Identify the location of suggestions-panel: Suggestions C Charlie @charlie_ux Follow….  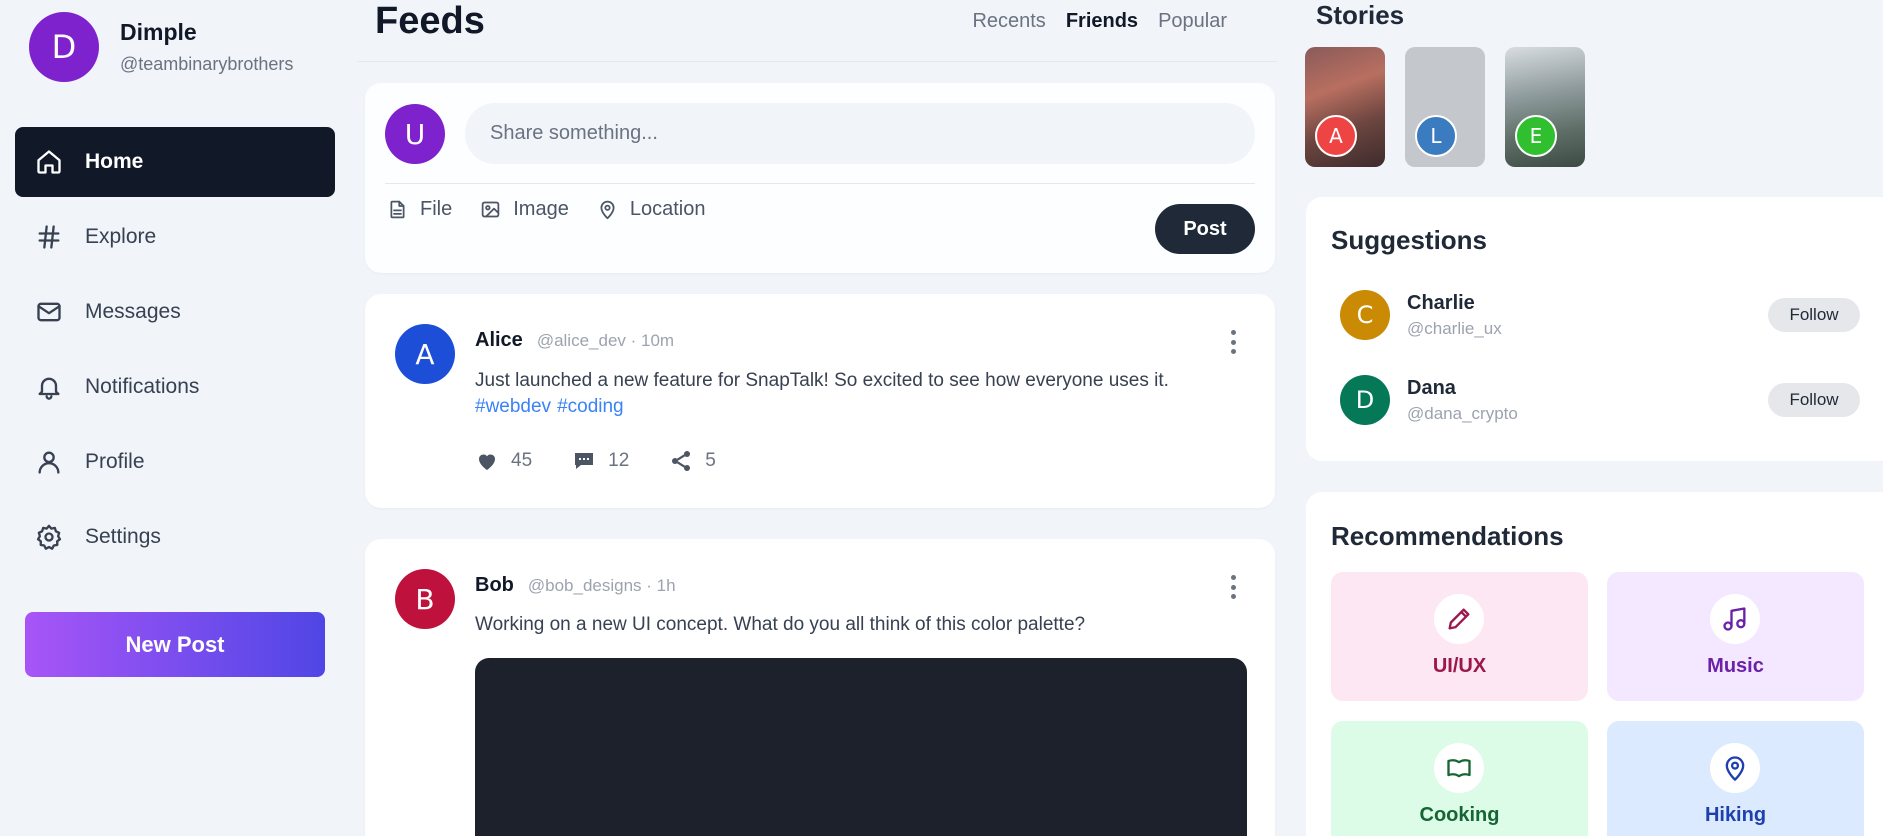
(1594, 329).